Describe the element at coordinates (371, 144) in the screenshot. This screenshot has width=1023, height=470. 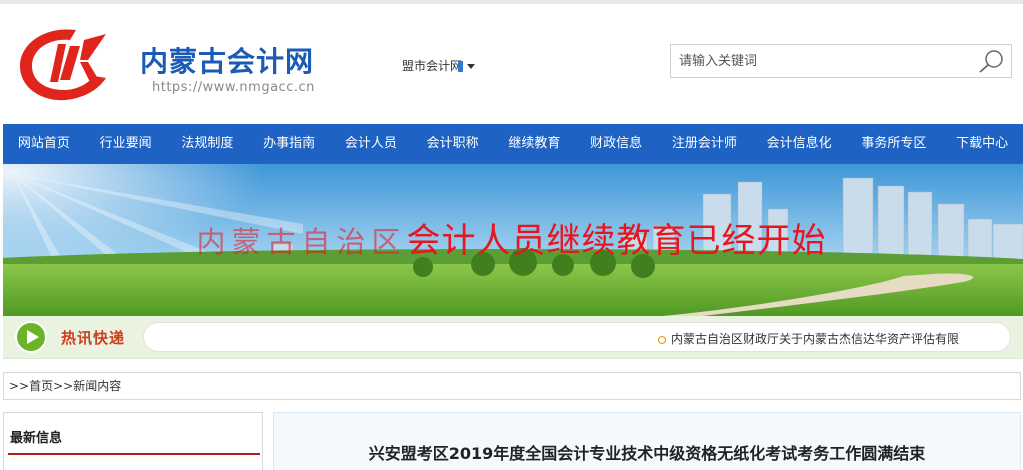
I see `nav-item-accountants: 会计人员` at that location.